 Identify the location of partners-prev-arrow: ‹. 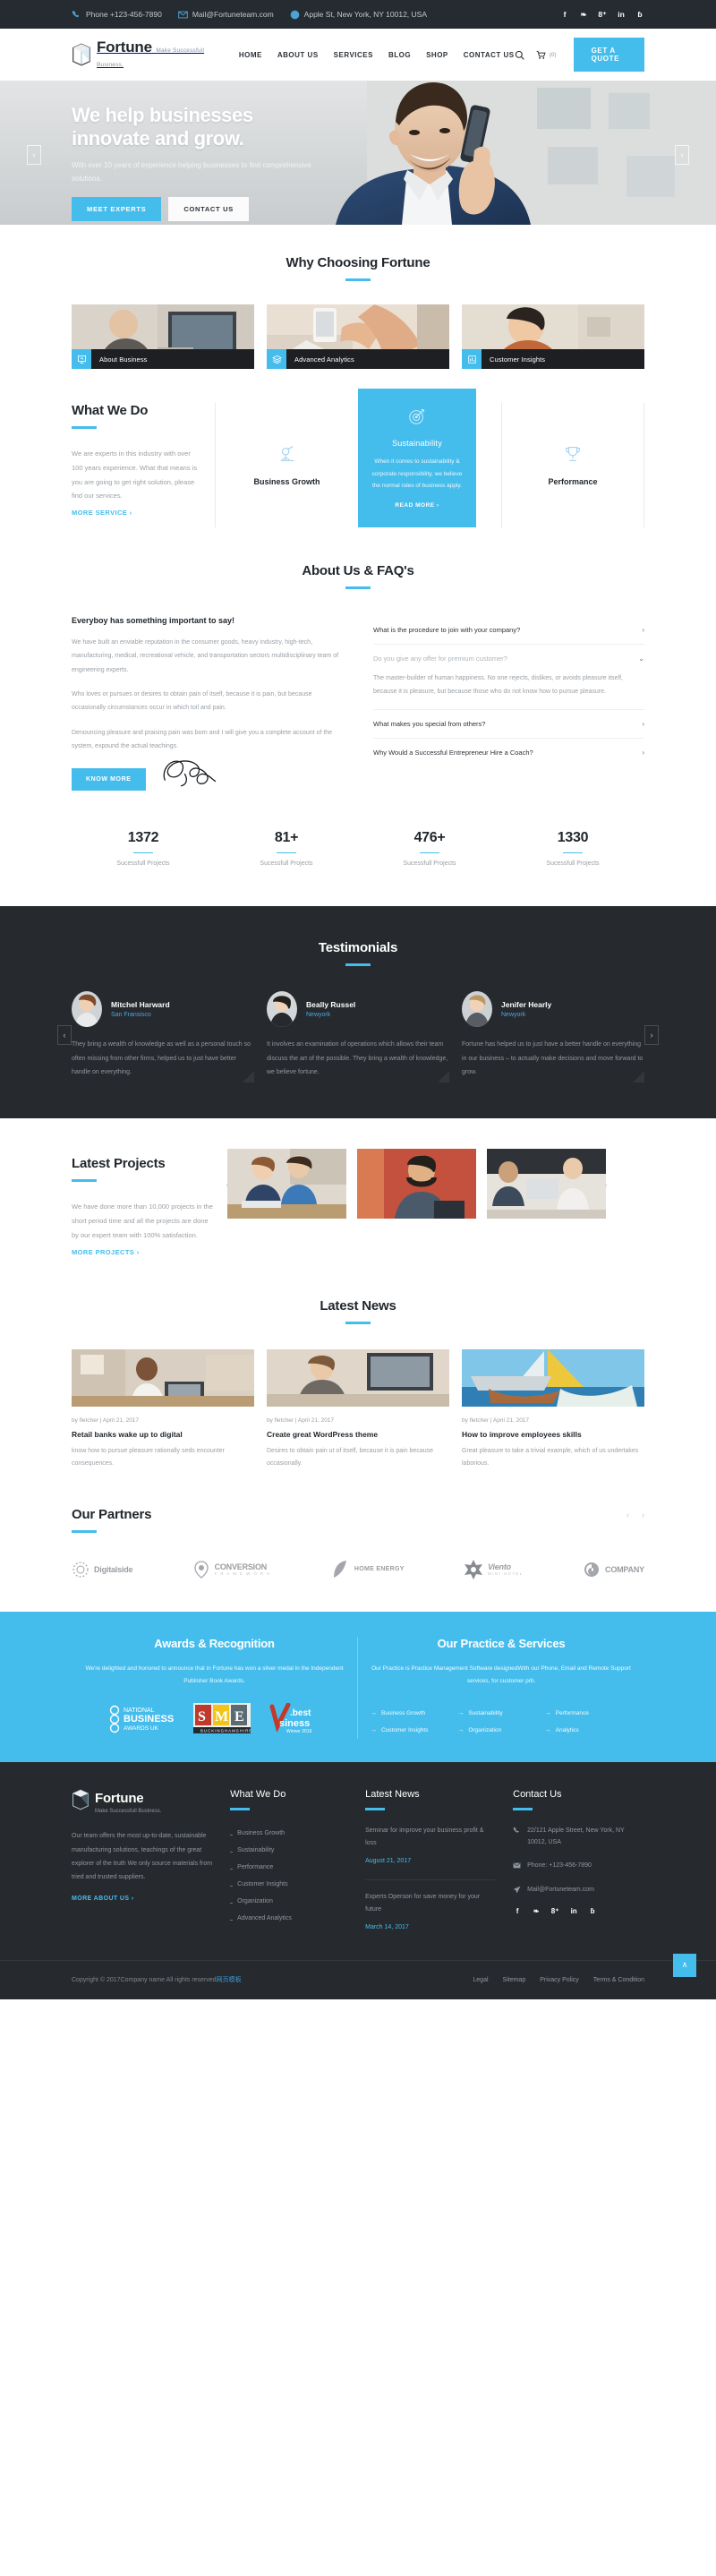
(627, 1515).